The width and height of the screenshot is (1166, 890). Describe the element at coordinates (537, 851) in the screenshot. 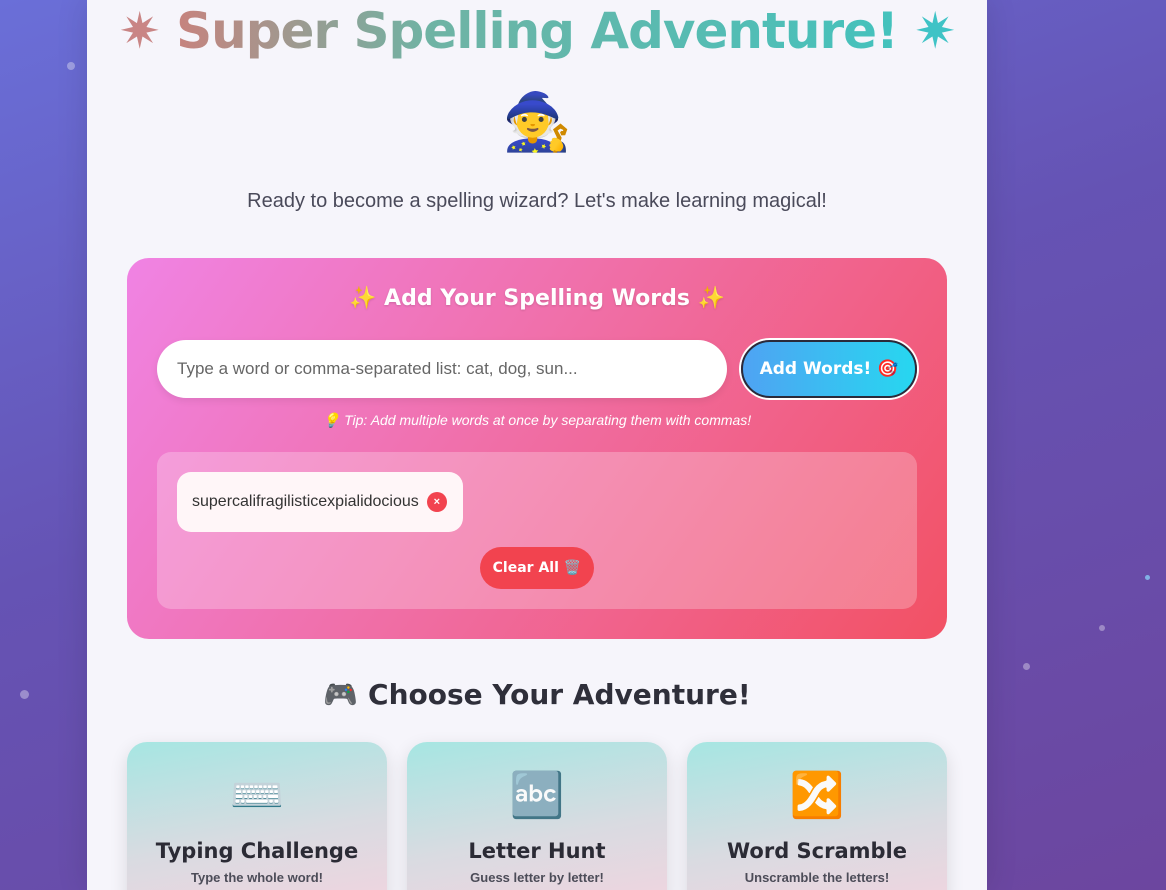

I see `mode-title: Letter Hunt` at that location.